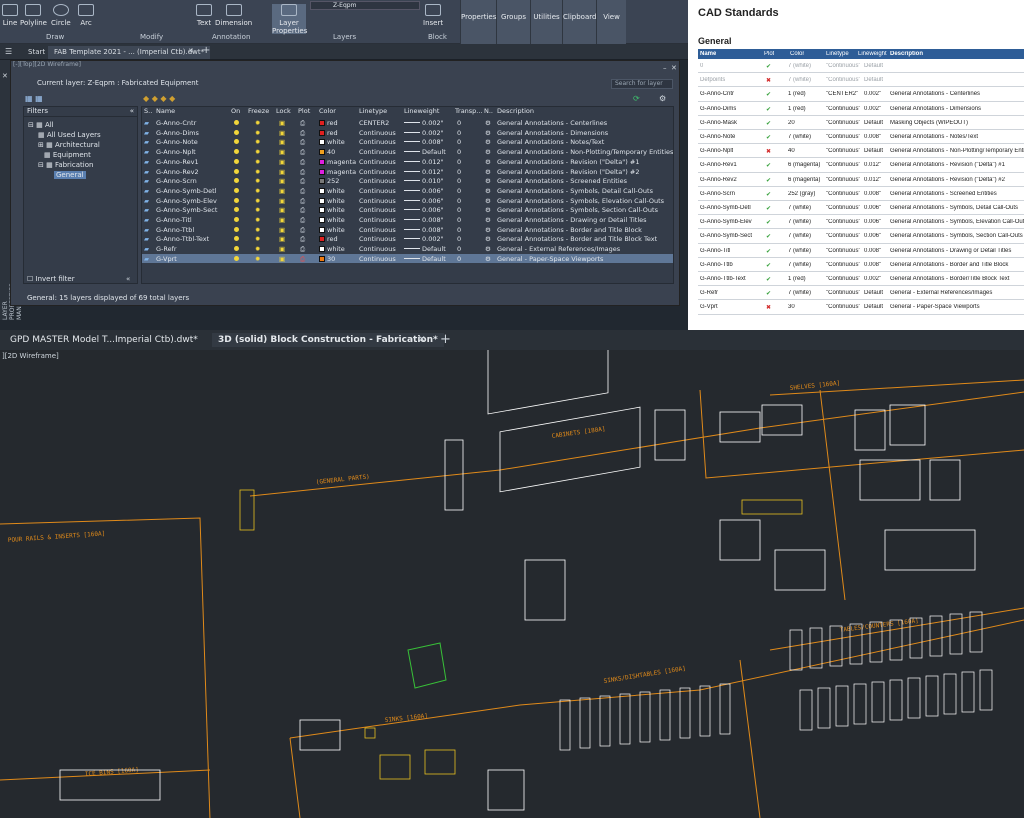 This screenshot has height=818, width=1024. What do you see at coordinates (36, 52) in the screenshot?
I see `tab-start: Start` at bounding box center [36, 52].